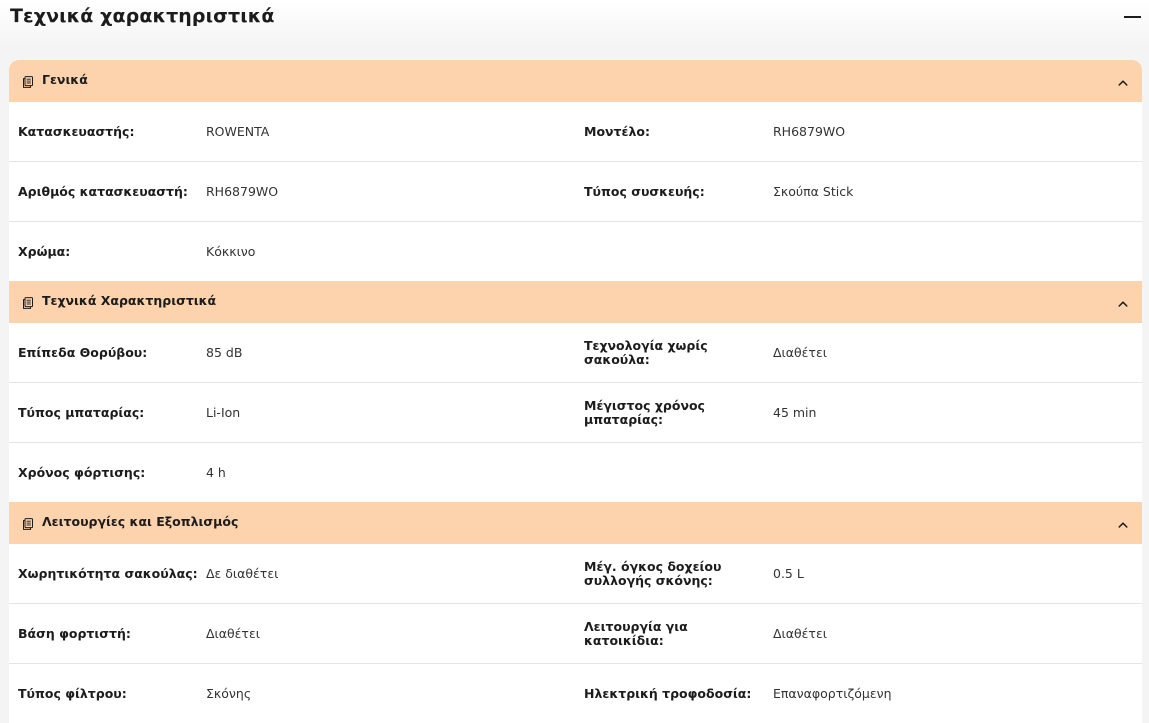 The height and width of the screenshot is (723, 1149). What do you see at coordinates (574, 24) in the screenshot?
I see `specs-header-bar: Τεχνικά χαρακτηριστικά` at bounding box center [574, 24].